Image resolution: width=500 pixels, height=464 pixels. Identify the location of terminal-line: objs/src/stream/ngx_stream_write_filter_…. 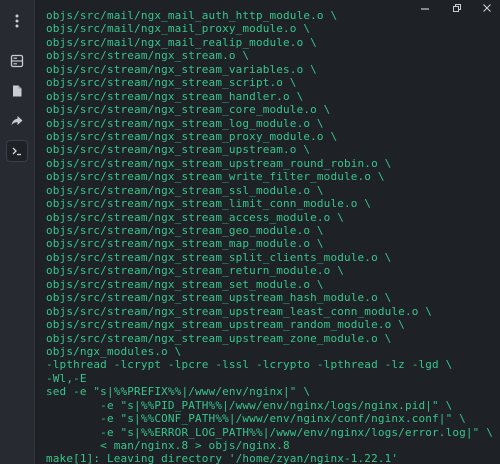
(215, 177).